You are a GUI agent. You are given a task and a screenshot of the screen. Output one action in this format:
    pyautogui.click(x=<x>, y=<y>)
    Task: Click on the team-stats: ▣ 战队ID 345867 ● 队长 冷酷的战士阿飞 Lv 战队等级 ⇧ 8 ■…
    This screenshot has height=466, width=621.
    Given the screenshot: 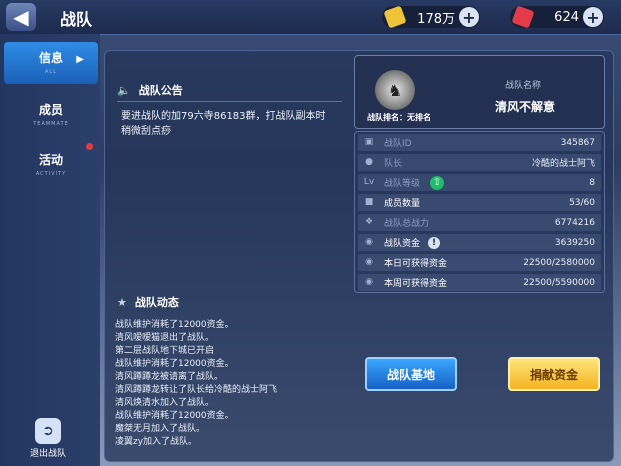 What is the action you would take?
    pyautogui.click(x=479, y=212)
    